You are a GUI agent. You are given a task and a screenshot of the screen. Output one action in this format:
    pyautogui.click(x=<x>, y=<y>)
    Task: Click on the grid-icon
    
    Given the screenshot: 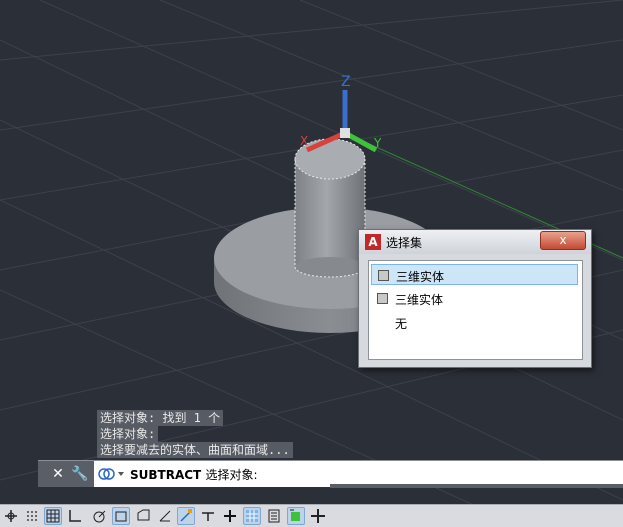 What is the action you would take?
    pyautogui.click(x=32, y=516)
    